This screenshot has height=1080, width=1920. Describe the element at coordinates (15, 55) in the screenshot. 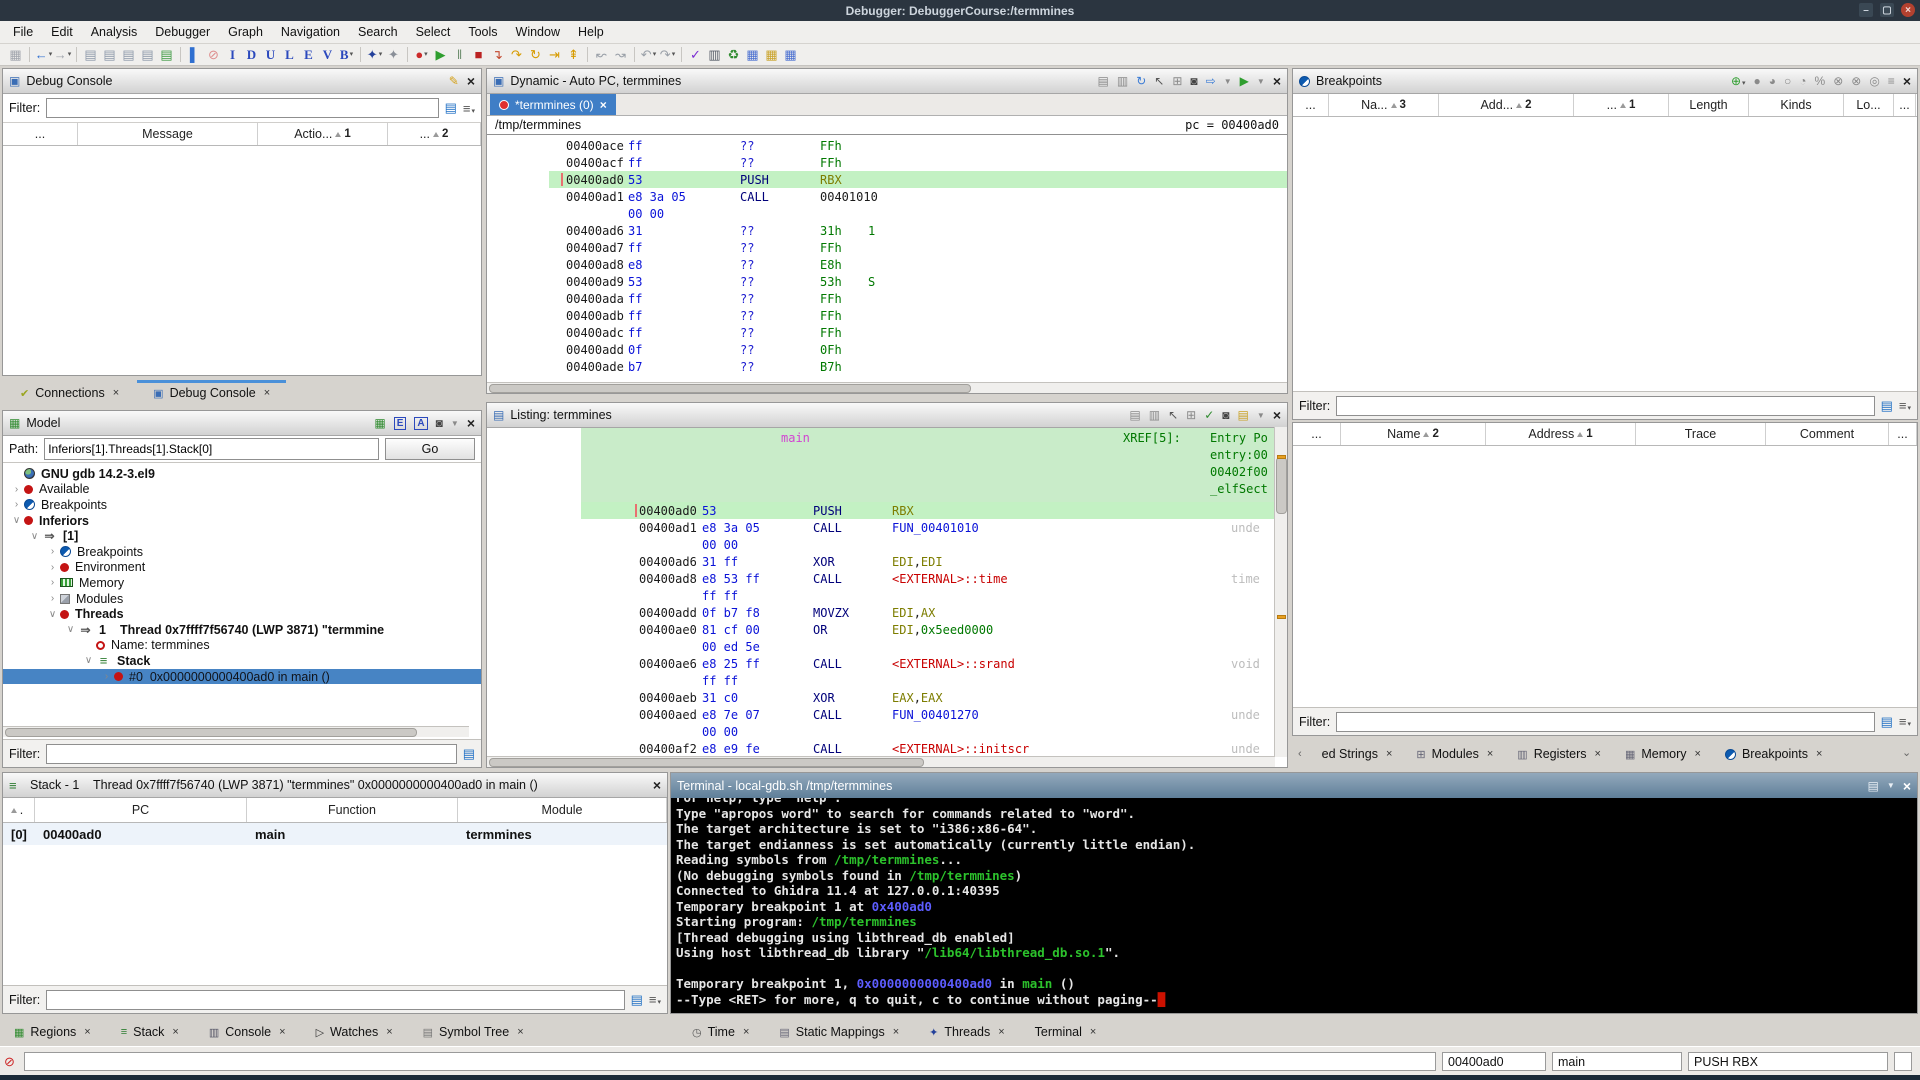

I see `toolbar-save-icon: ▦` at that location.